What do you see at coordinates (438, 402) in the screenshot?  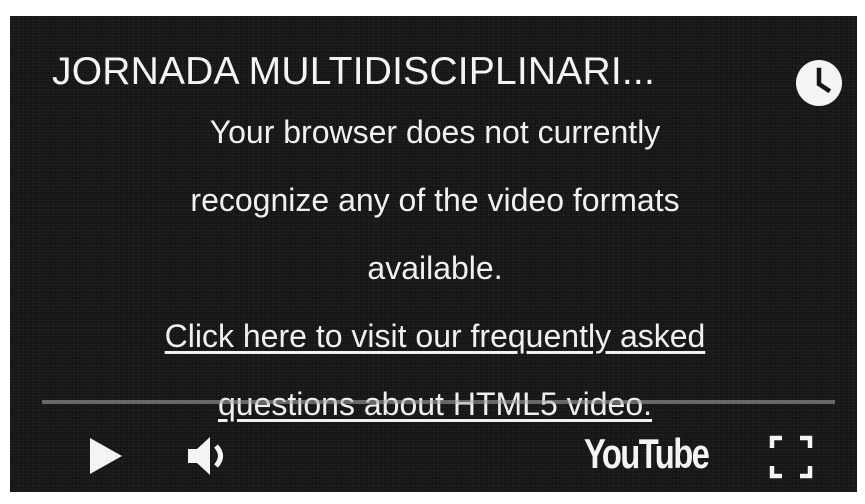 I see `progress-bar` at bounding box center [438, 402].